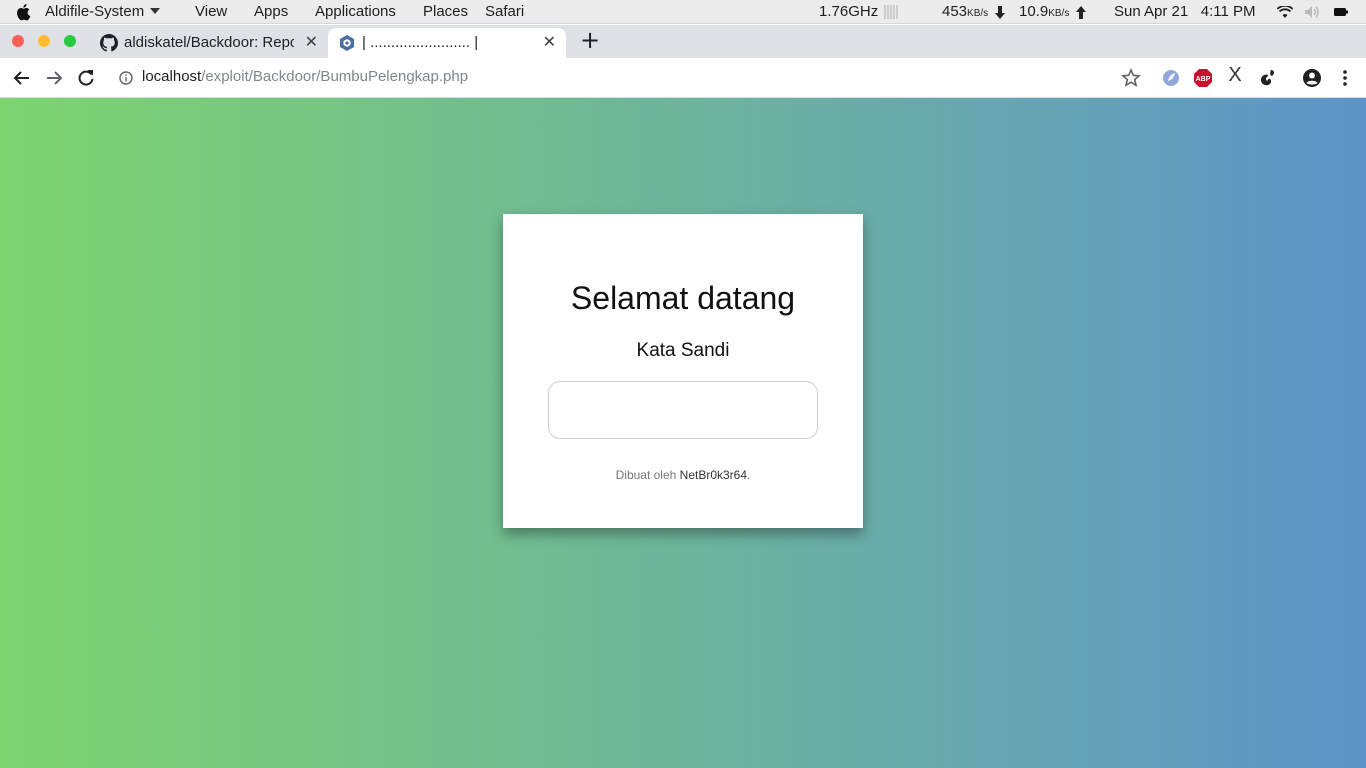 This screenshot has width=1366, height=768. I want to click on tab-active-page: | ........................ | ✕, so click(447, 43).